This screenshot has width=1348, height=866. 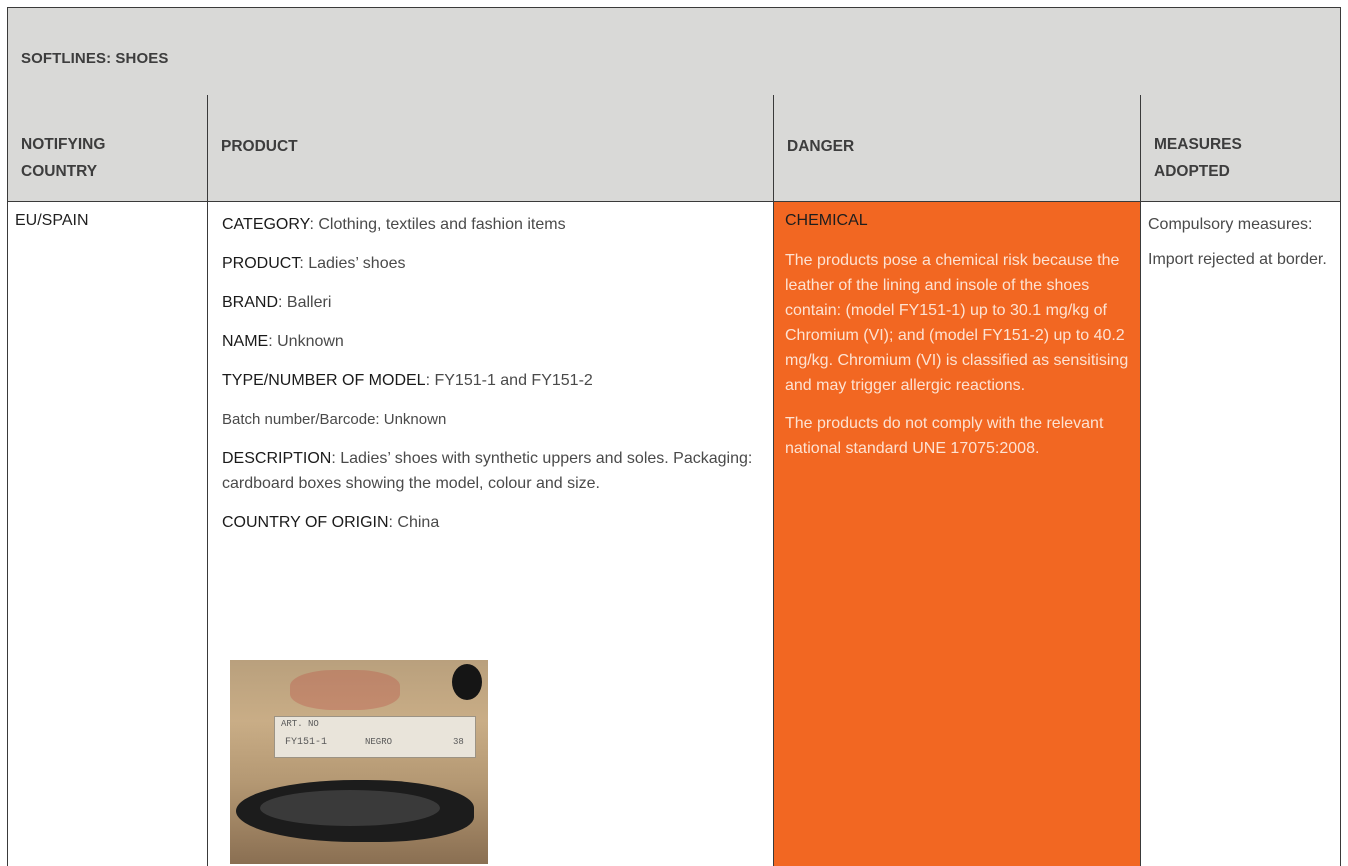 What do you see at coordinates (314, 263) in the screenshot?
I see `product-name: PRODUCT: Ladies’ shoes` at bounding box center [314, 263].